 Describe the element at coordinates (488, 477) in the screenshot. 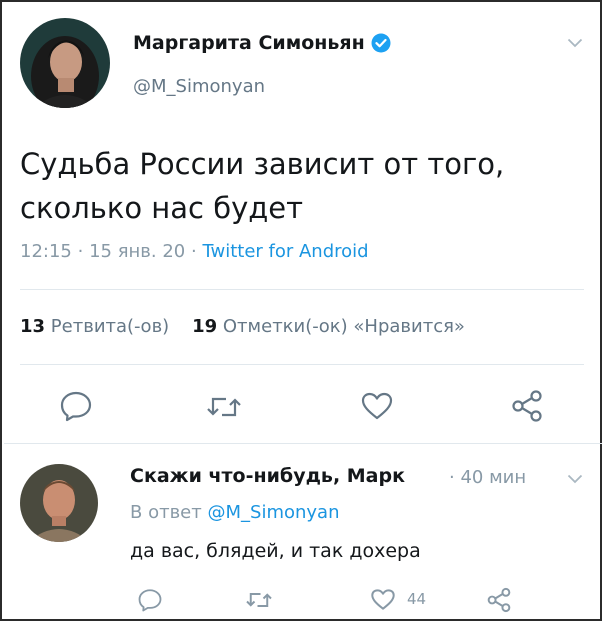

I see `reply-time: · 40 мин` at that location.